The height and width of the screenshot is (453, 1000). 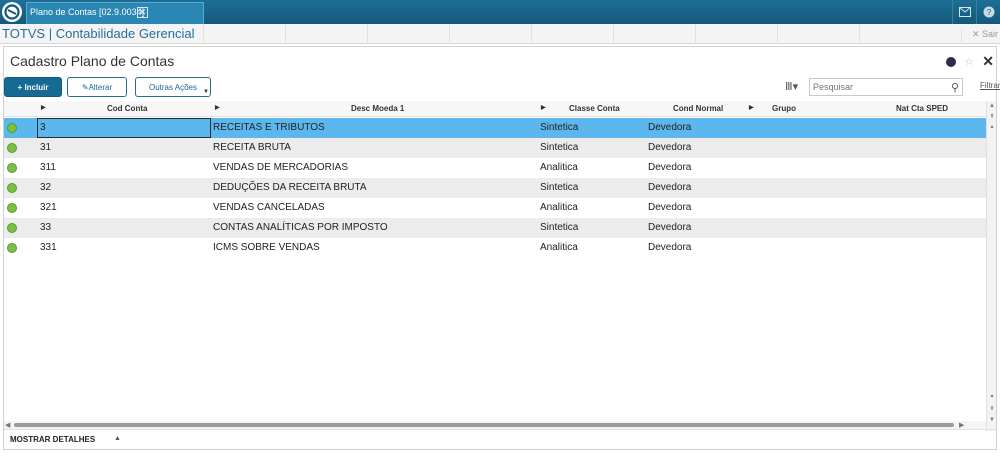 I want to click on scroll-page-up-icon: ⇞, so click(x=992, y=117).